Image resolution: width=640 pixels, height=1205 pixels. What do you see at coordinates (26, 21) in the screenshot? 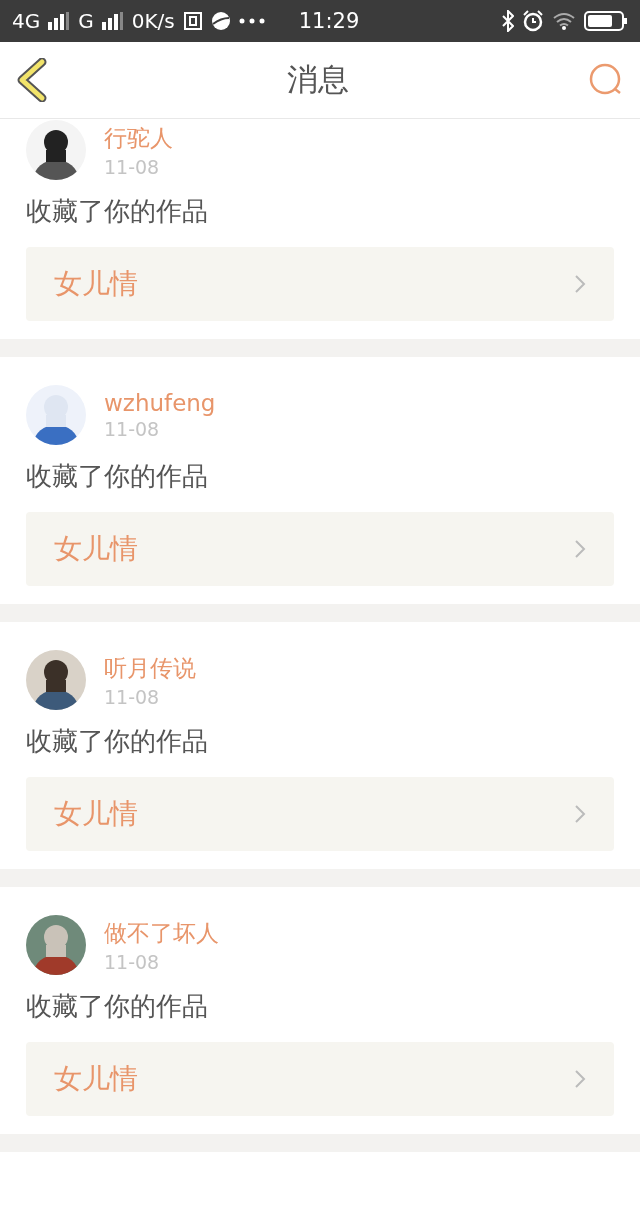
I see `network-label: 4G` at bounding box center [26, 21].